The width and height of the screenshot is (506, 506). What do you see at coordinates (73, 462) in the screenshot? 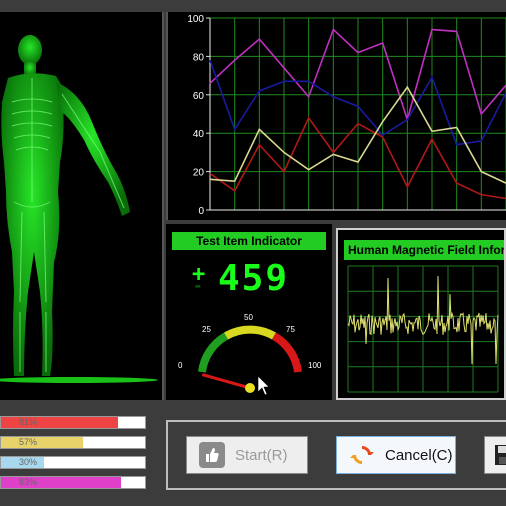
I see `progress-bar-3: 30%` at bounding box center [73, 462].